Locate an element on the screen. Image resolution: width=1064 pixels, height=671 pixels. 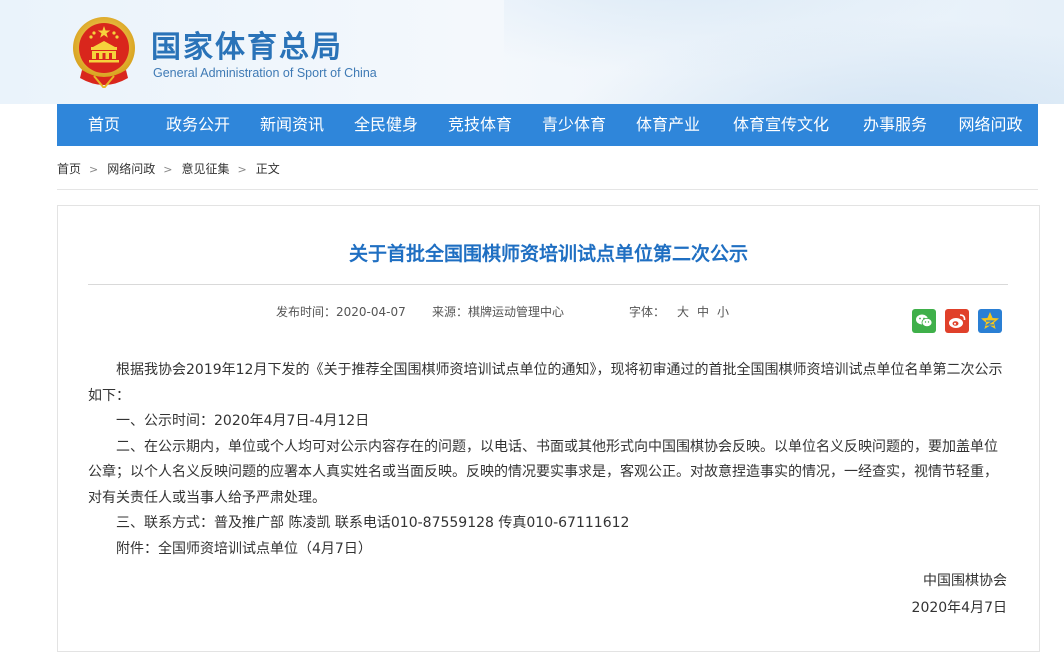
nav-item-youth-sports: 青少体育 is located at coordinates (574, 125).